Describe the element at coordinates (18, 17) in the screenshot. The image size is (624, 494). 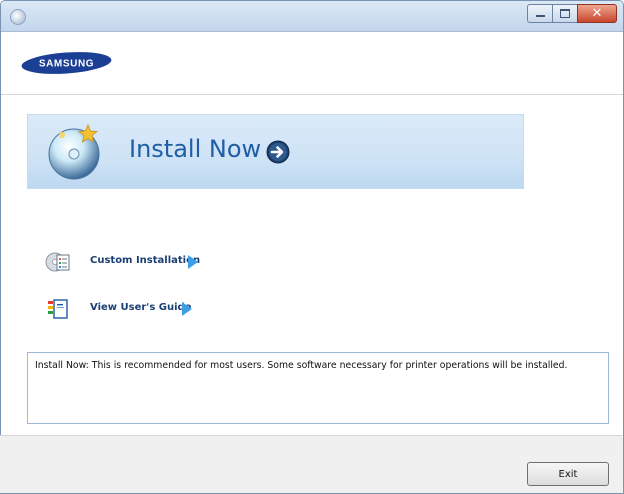
I see `app-icon` at that location.